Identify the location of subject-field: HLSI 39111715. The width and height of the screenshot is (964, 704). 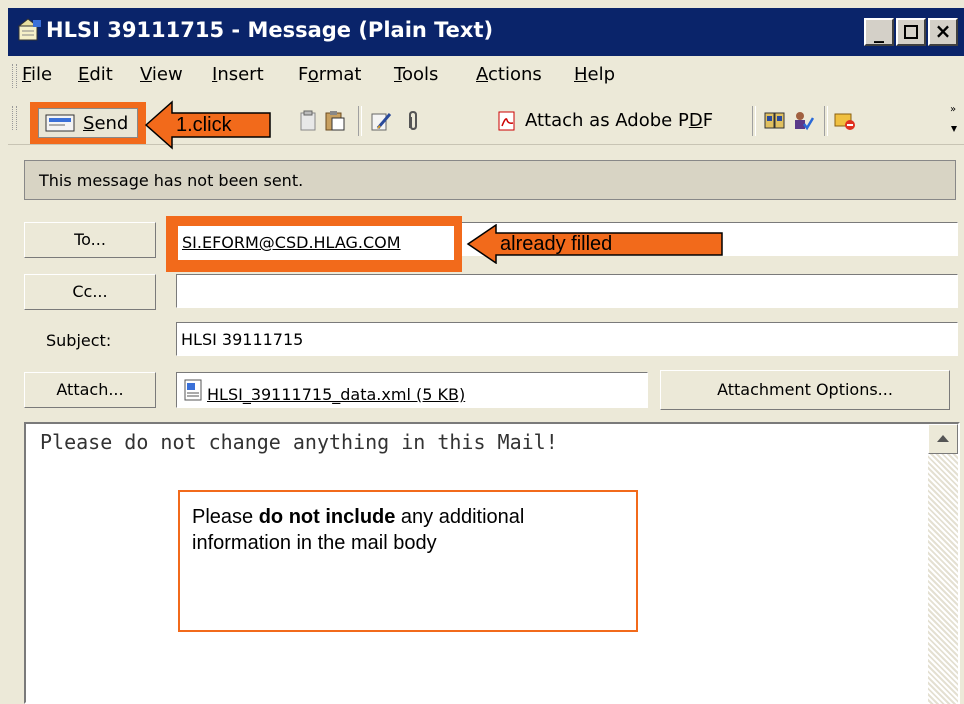
(567, 339).